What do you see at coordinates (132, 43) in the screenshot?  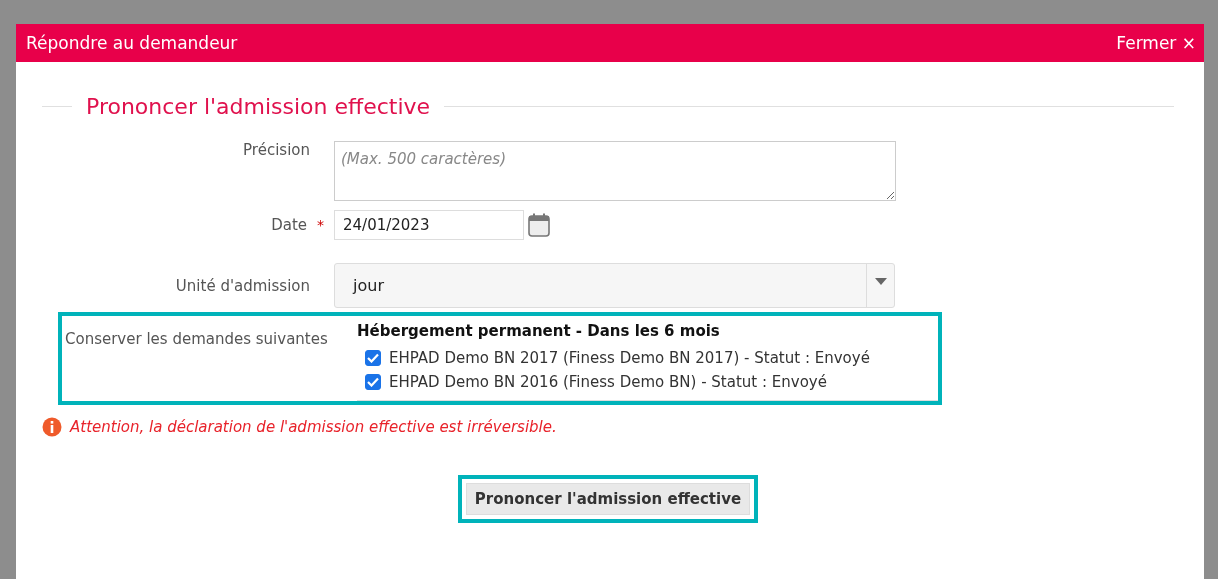 I see `dialog-title: Répondre au demandeur` at bounding box center [132, 43].